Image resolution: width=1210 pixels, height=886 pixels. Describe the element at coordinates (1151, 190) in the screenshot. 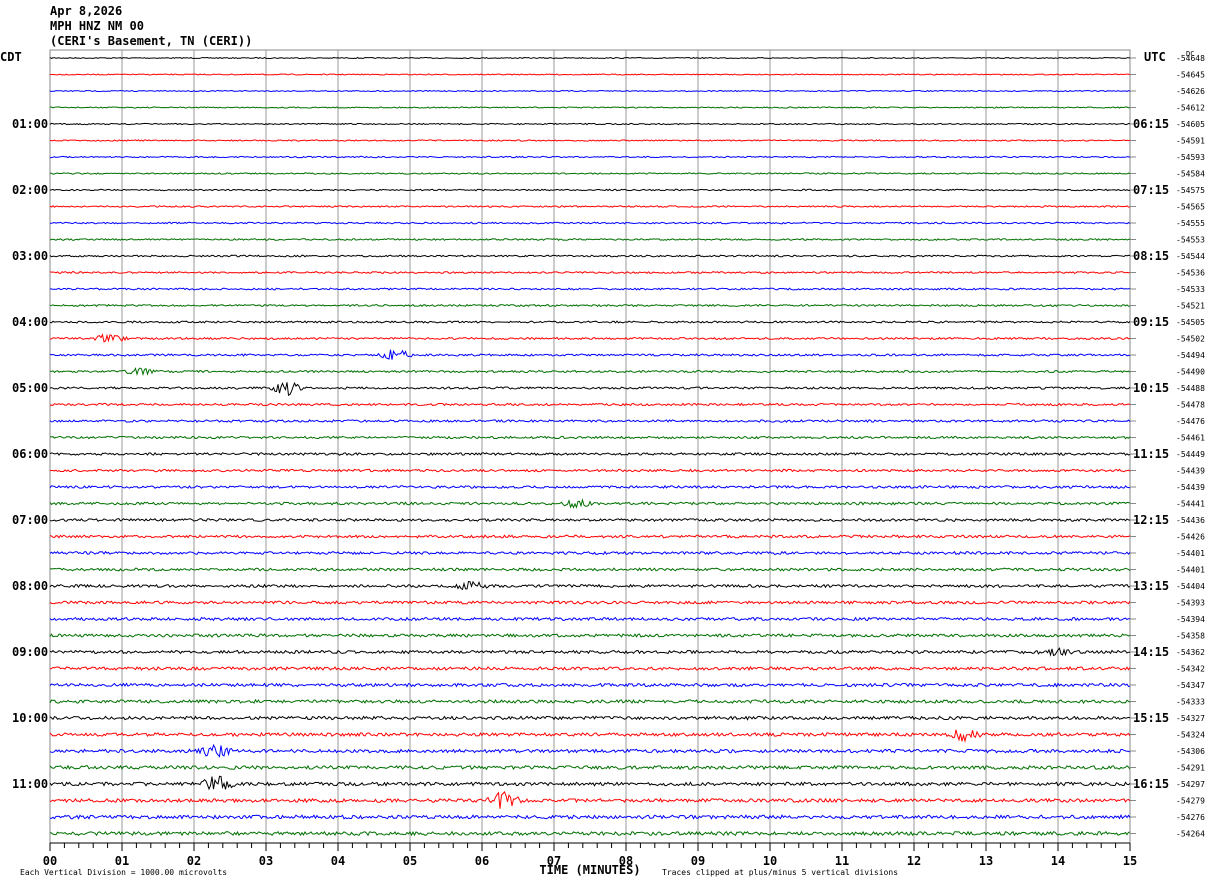

I see `utc-hour-label: 07:15` at that location.